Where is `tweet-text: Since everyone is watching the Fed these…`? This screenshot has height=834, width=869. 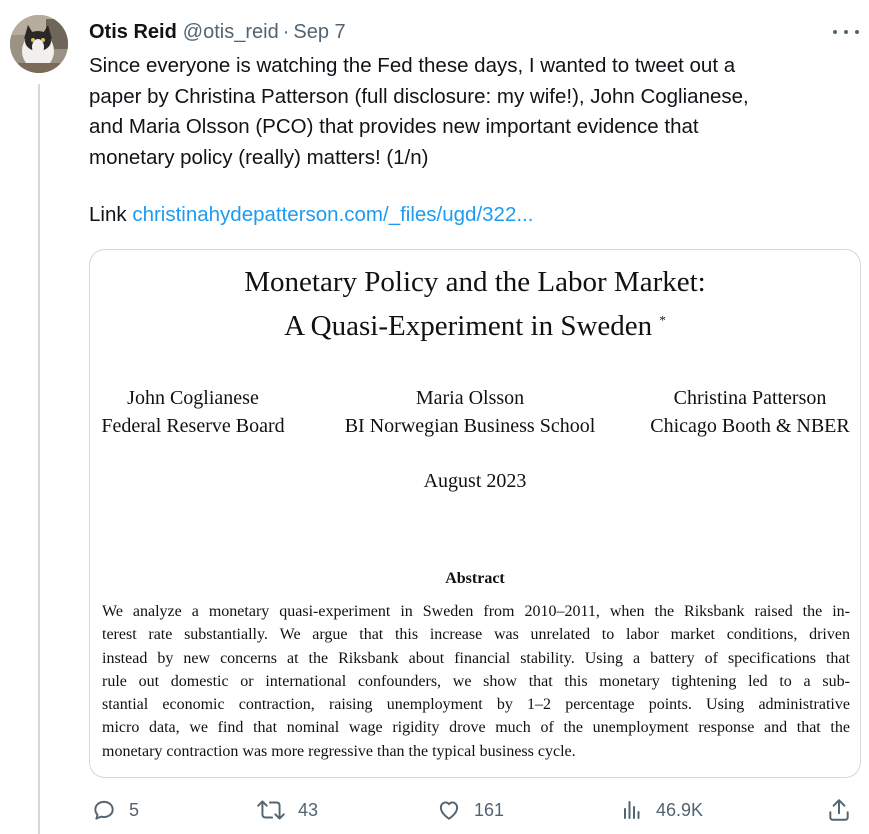
tweet-text: Since everyone is watching the Fed these… is located at coordinates (469, 112).